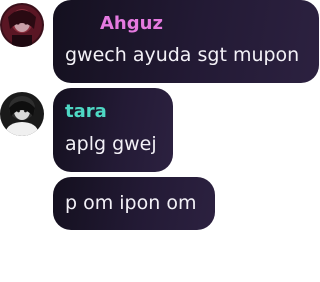  Describe the element at coordinates (182, 55) in the screenshot. I see `message-text: gwech ayuda sgt mupon` at that location.